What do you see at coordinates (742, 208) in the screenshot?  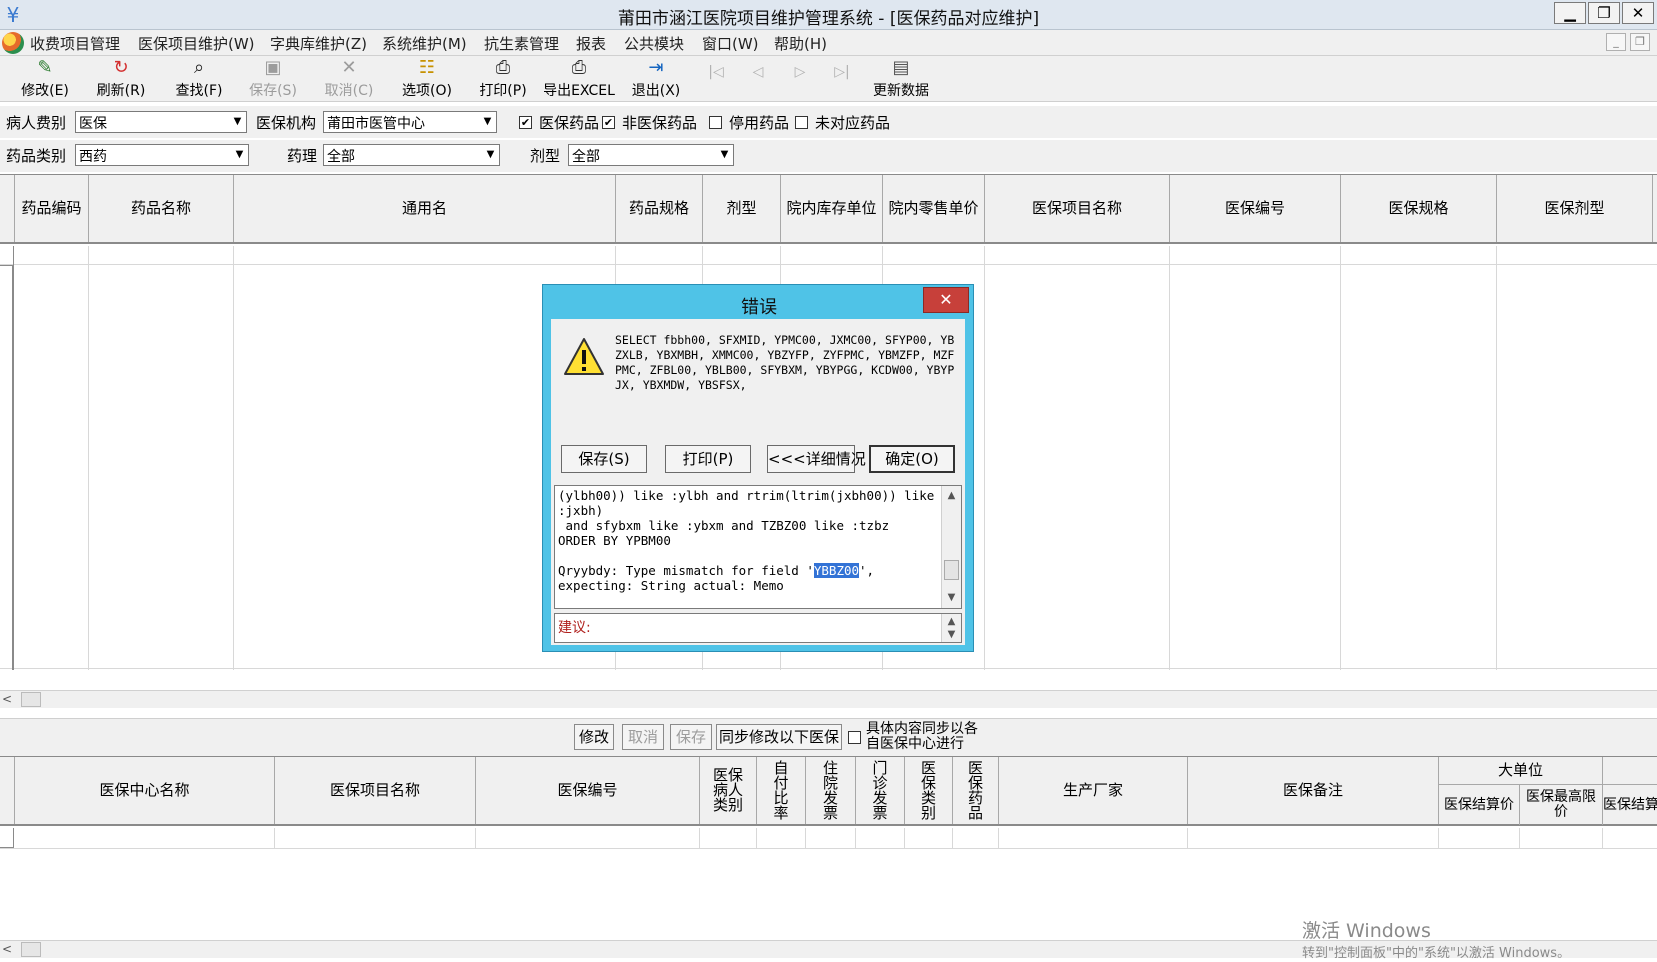 I see `col-dosage-form: 剂型` at bounding box center [742, 208].